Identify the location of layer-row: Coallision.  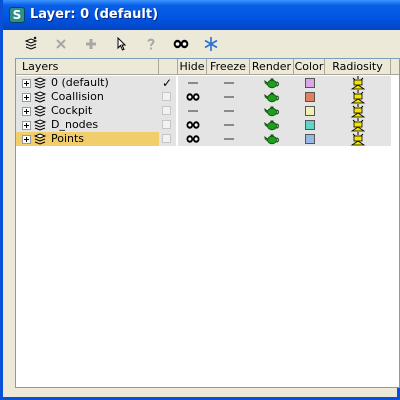
(203, 97).